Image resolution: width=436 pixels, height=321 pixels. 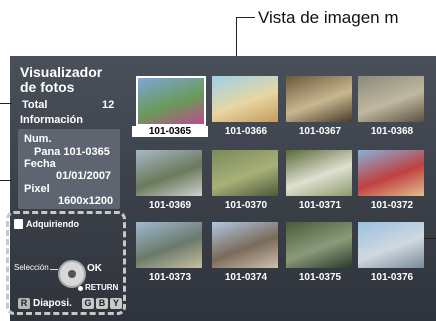 I want to click on thumbnail-item: 101-0368, so click(x=392, y=110).